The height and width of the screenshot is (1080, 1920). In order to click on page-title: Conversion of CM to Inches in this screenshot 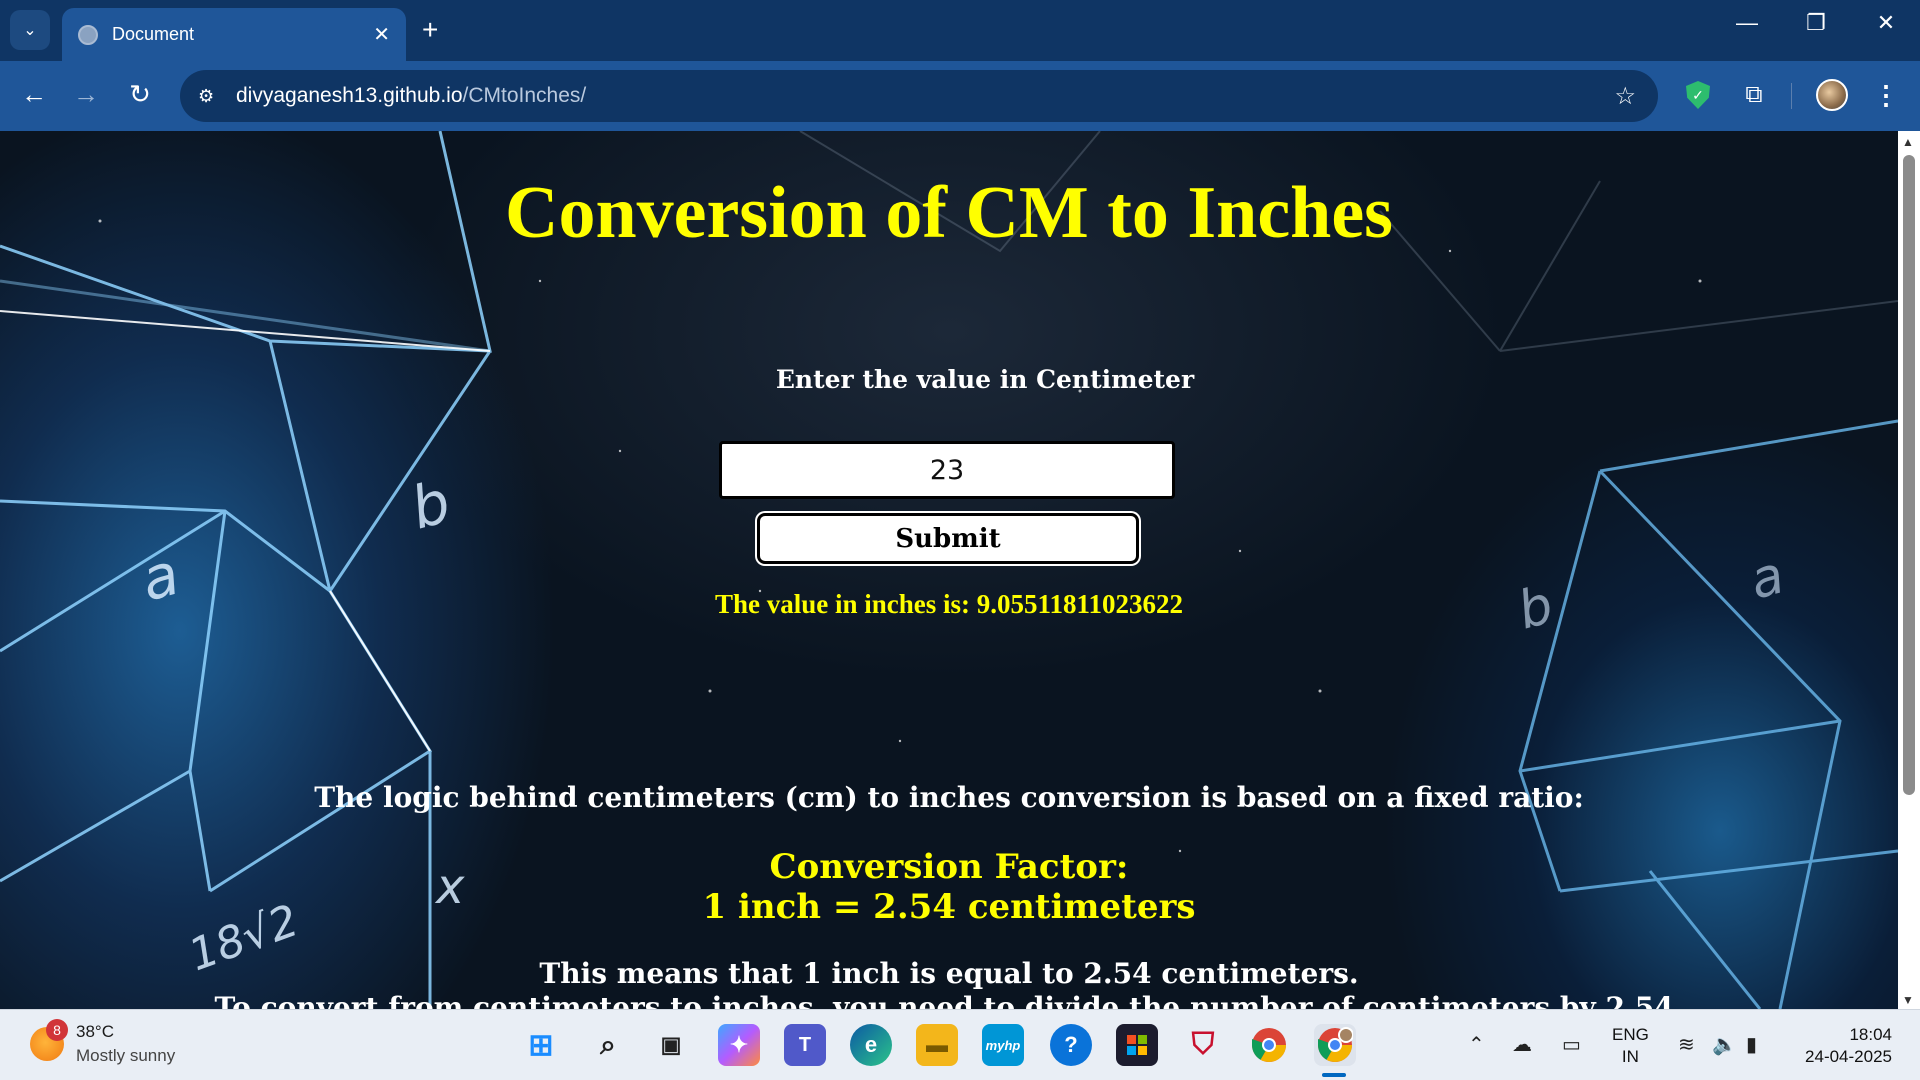, I will do `click(949, 213)`.